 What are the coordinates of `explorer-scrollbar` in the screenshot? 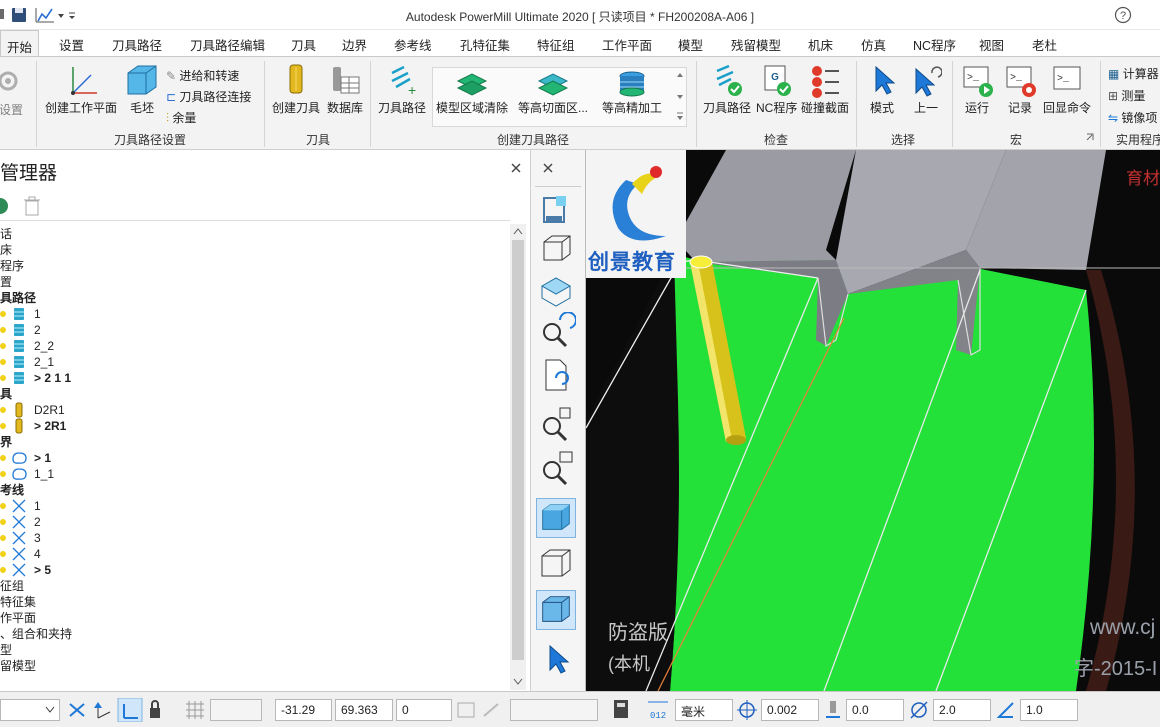 It's located at (518, 457).